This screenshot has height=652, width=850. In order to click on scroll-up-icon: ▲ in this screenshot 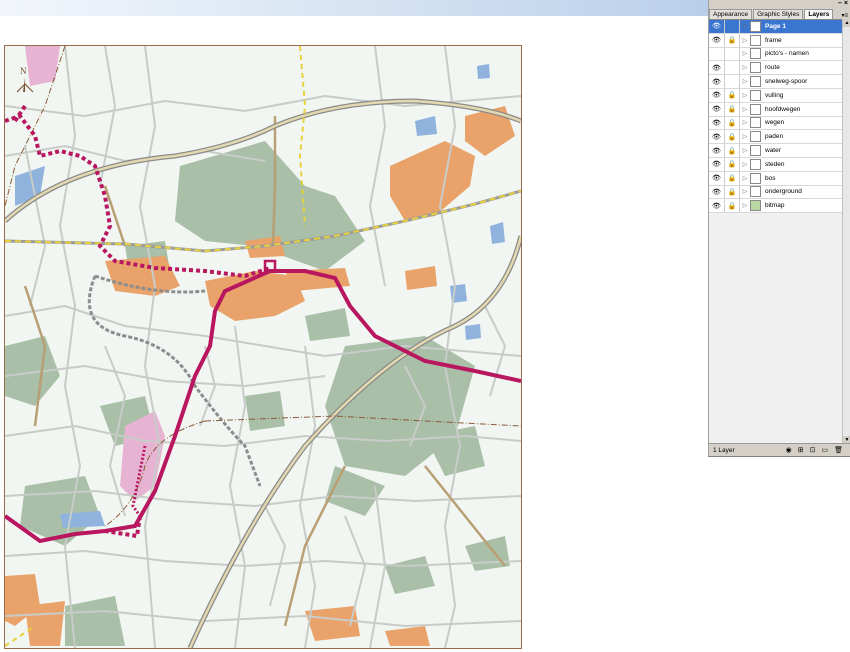, I will do `click(846, 23)`.